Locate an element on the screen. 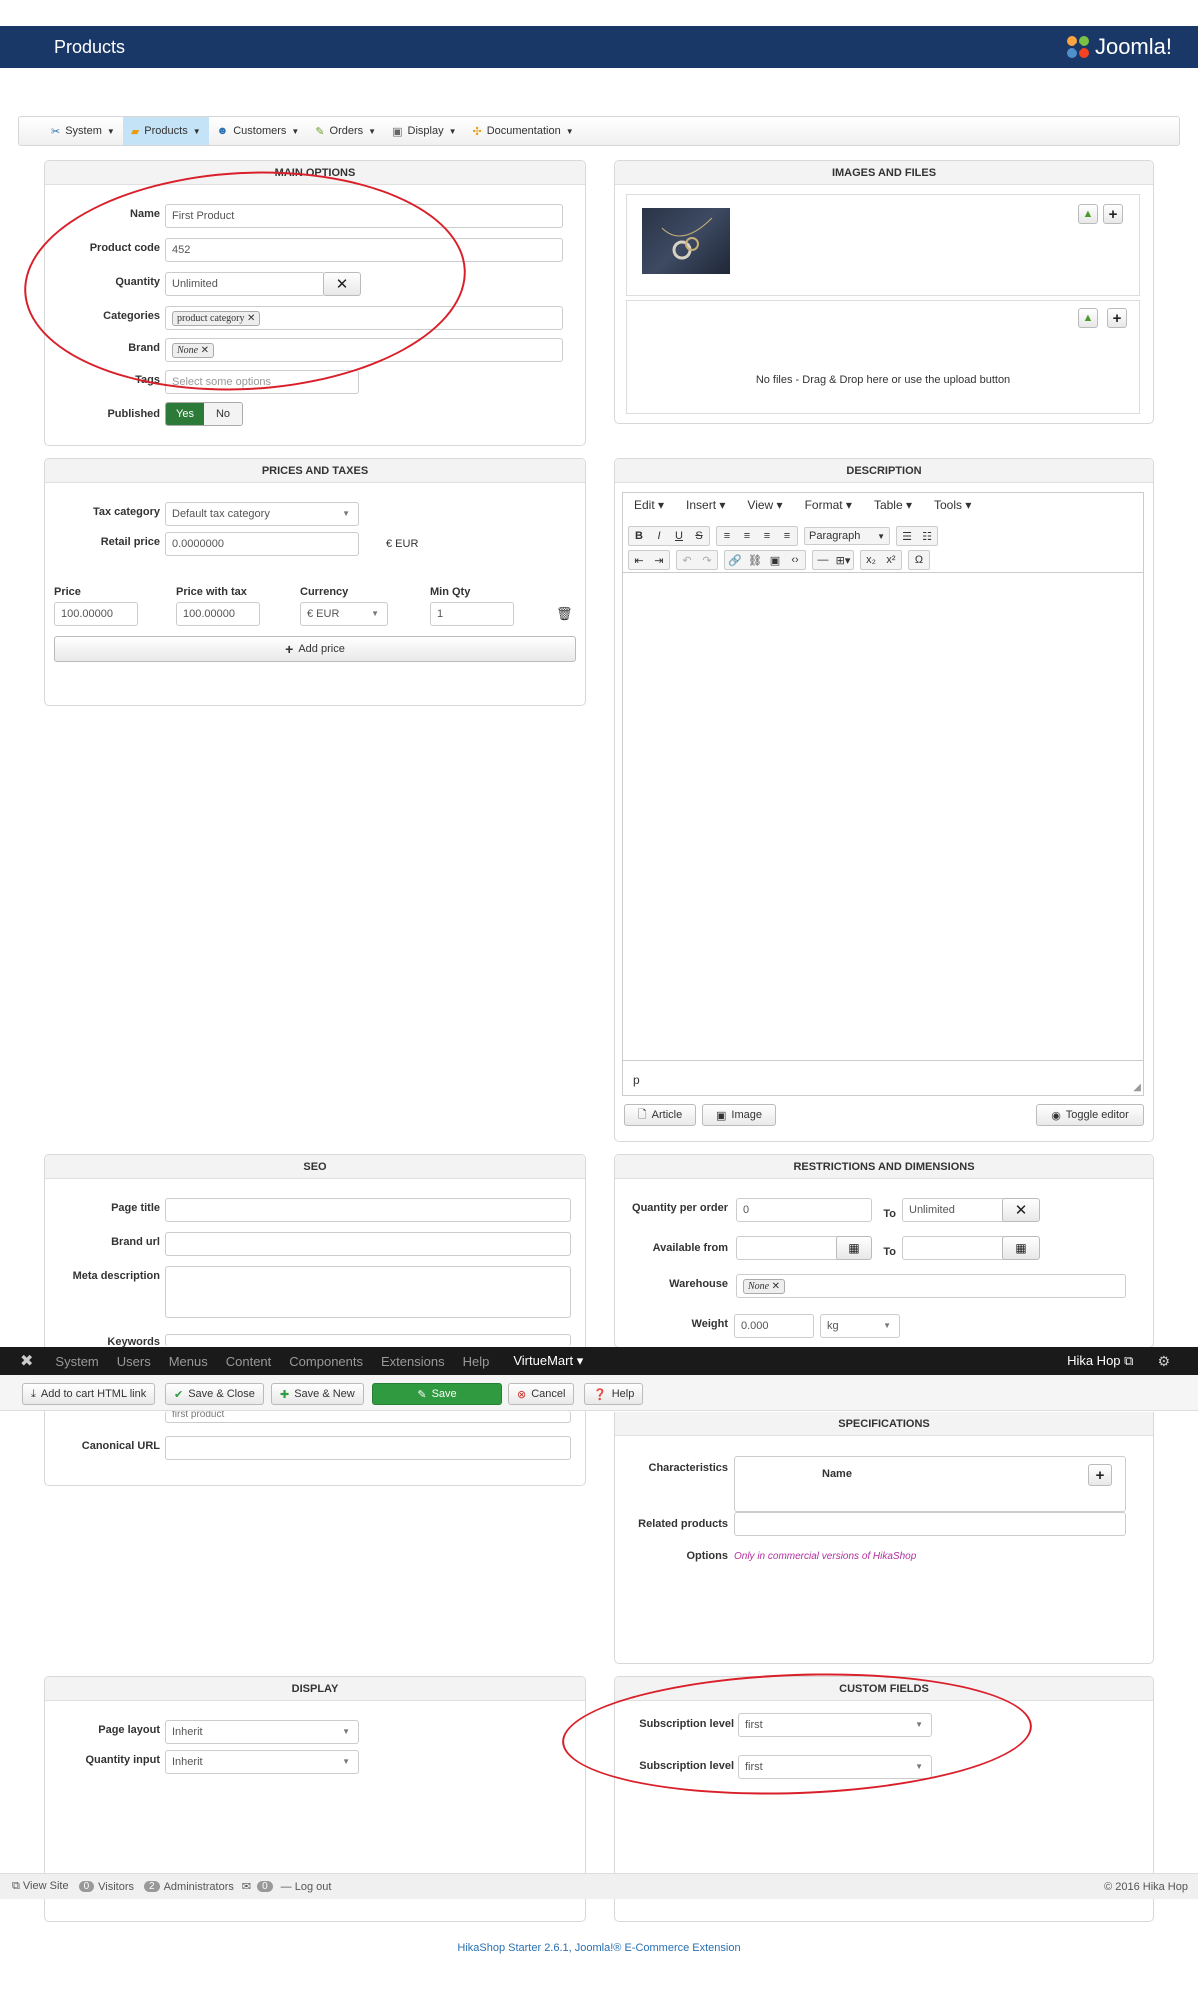 Image resolution: width=1198 pixels, height=2000 pixels. warehouse-tag: None ✕ is located at coordinates (764, 1286).